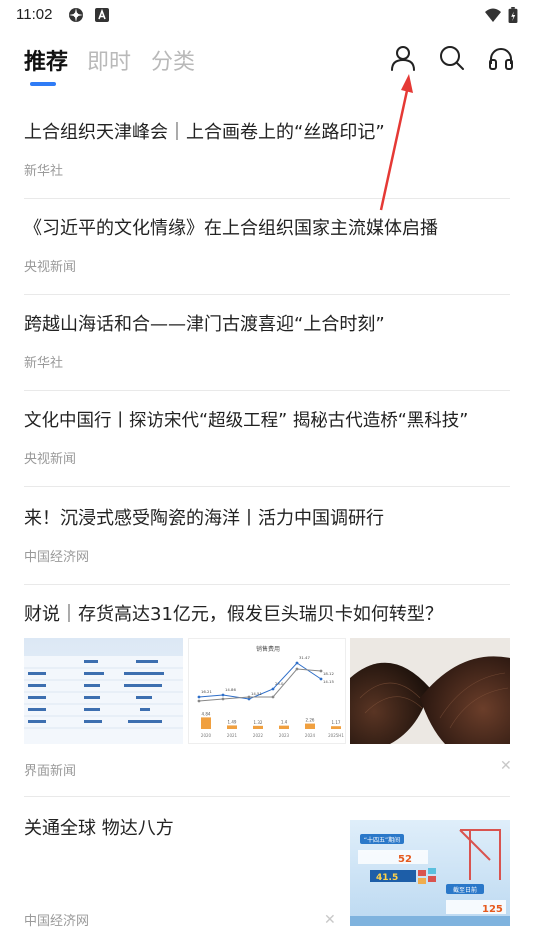 This screenshot has height=950, width=534. I want to click on chart-line-label: 16.21, so click(206, 691).